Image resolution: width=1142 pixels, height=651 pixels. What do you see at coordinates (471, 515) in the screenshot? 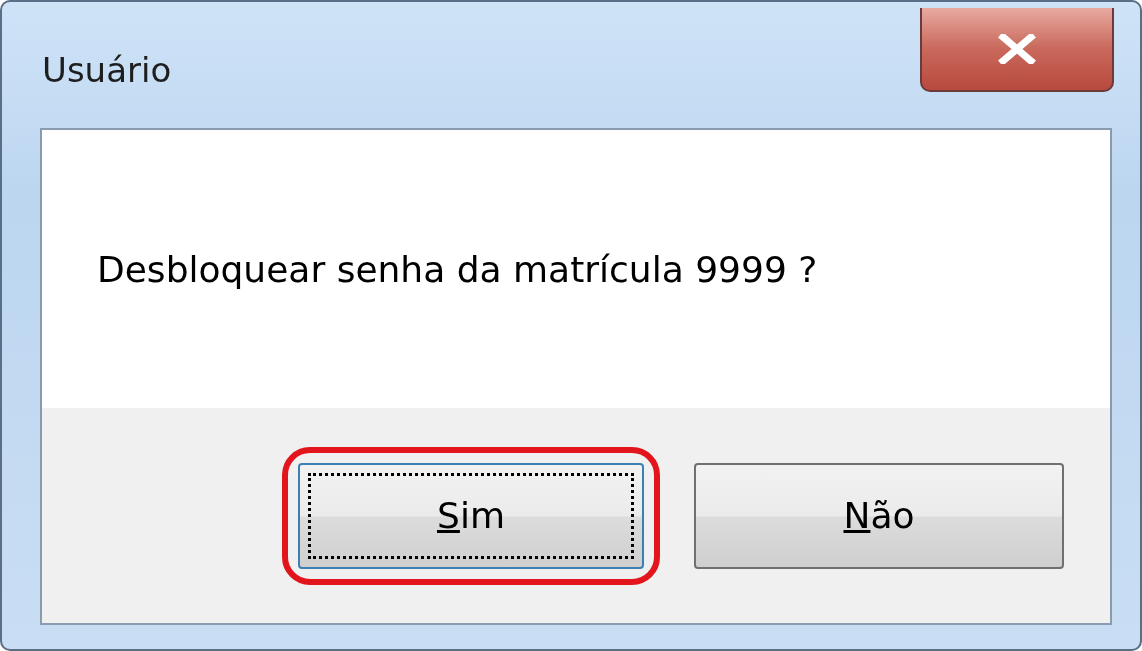
I see `dialog-button: Sim` at bounding box center [471, 515].